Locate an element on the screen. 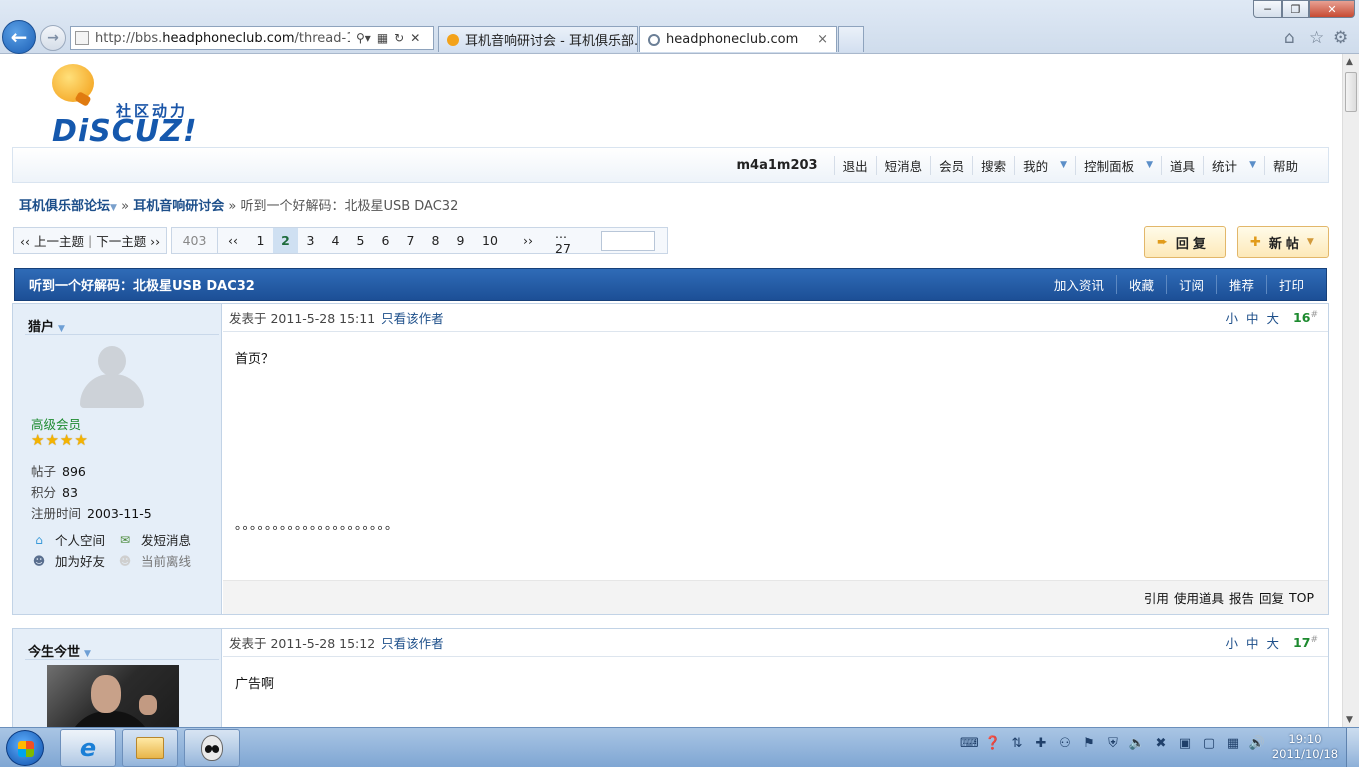 The height and width of the screenshot is (767, 1359). stop-icon: ✕ is located at coordinates (415, 38).